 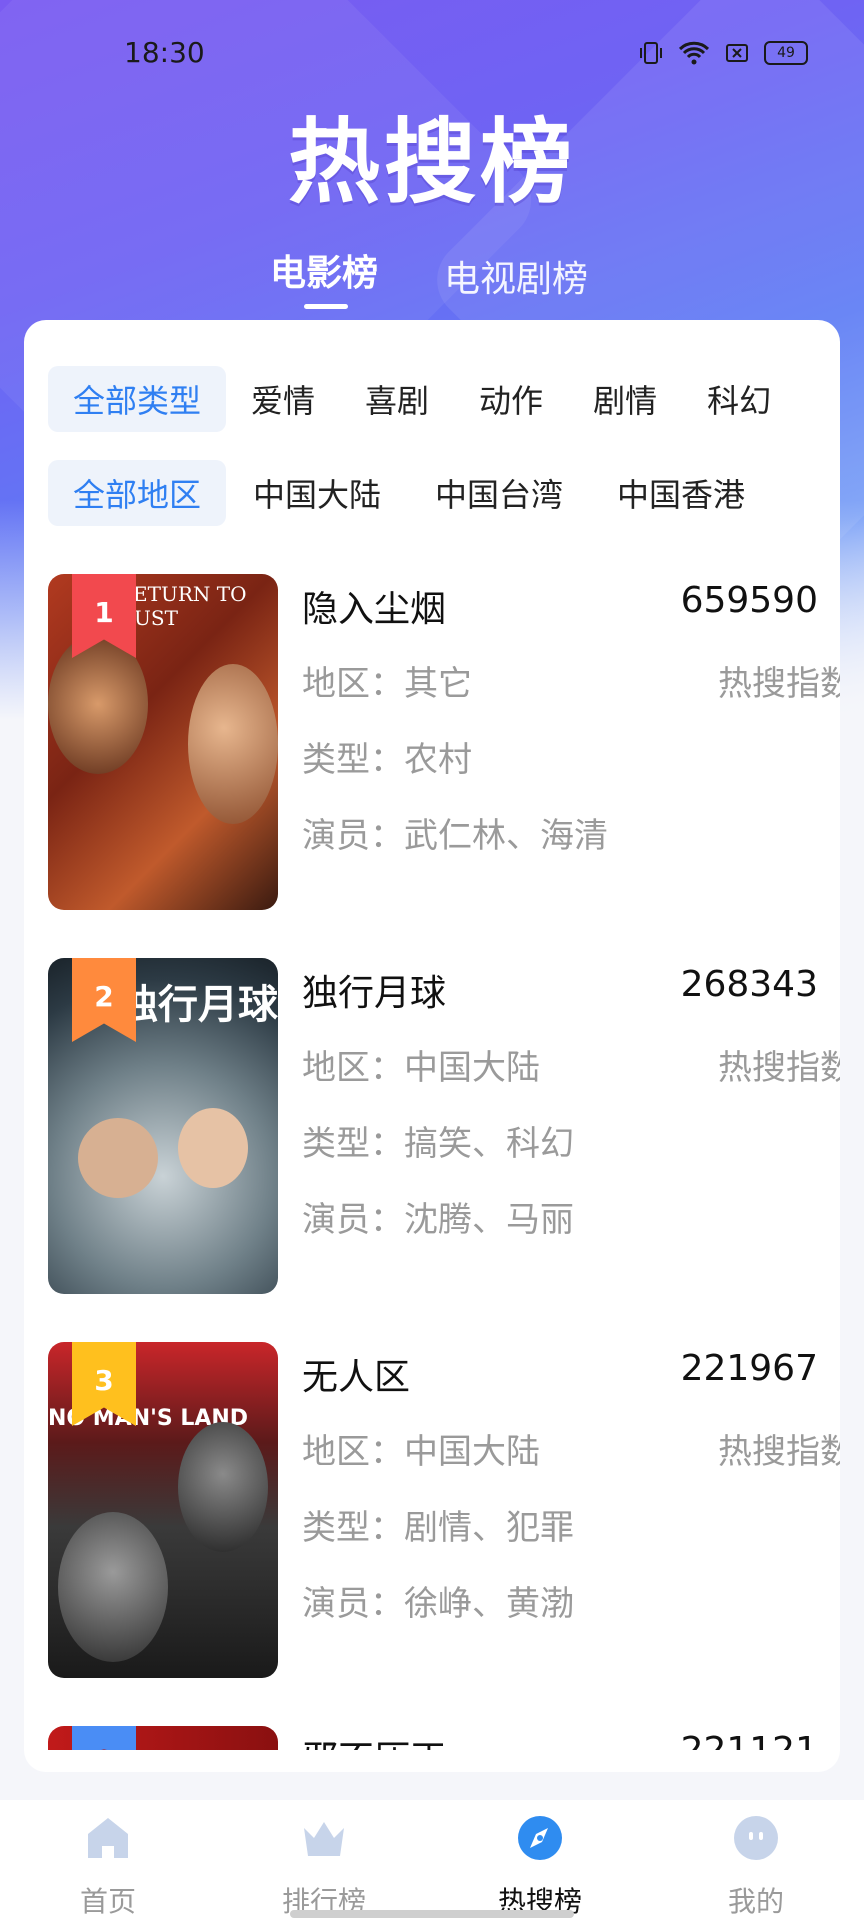 I want to click on movie-actors: 演员：沈腾、马丽, so click(x=438, y=1220).